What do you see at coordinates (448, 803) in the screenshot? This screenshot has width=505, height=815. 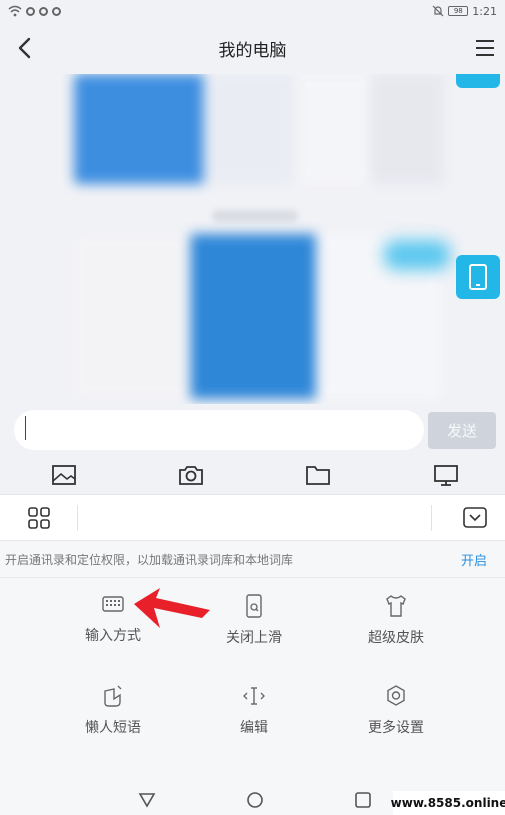 I see `watermark: www.8585.online` at bounding box center [448, 803].